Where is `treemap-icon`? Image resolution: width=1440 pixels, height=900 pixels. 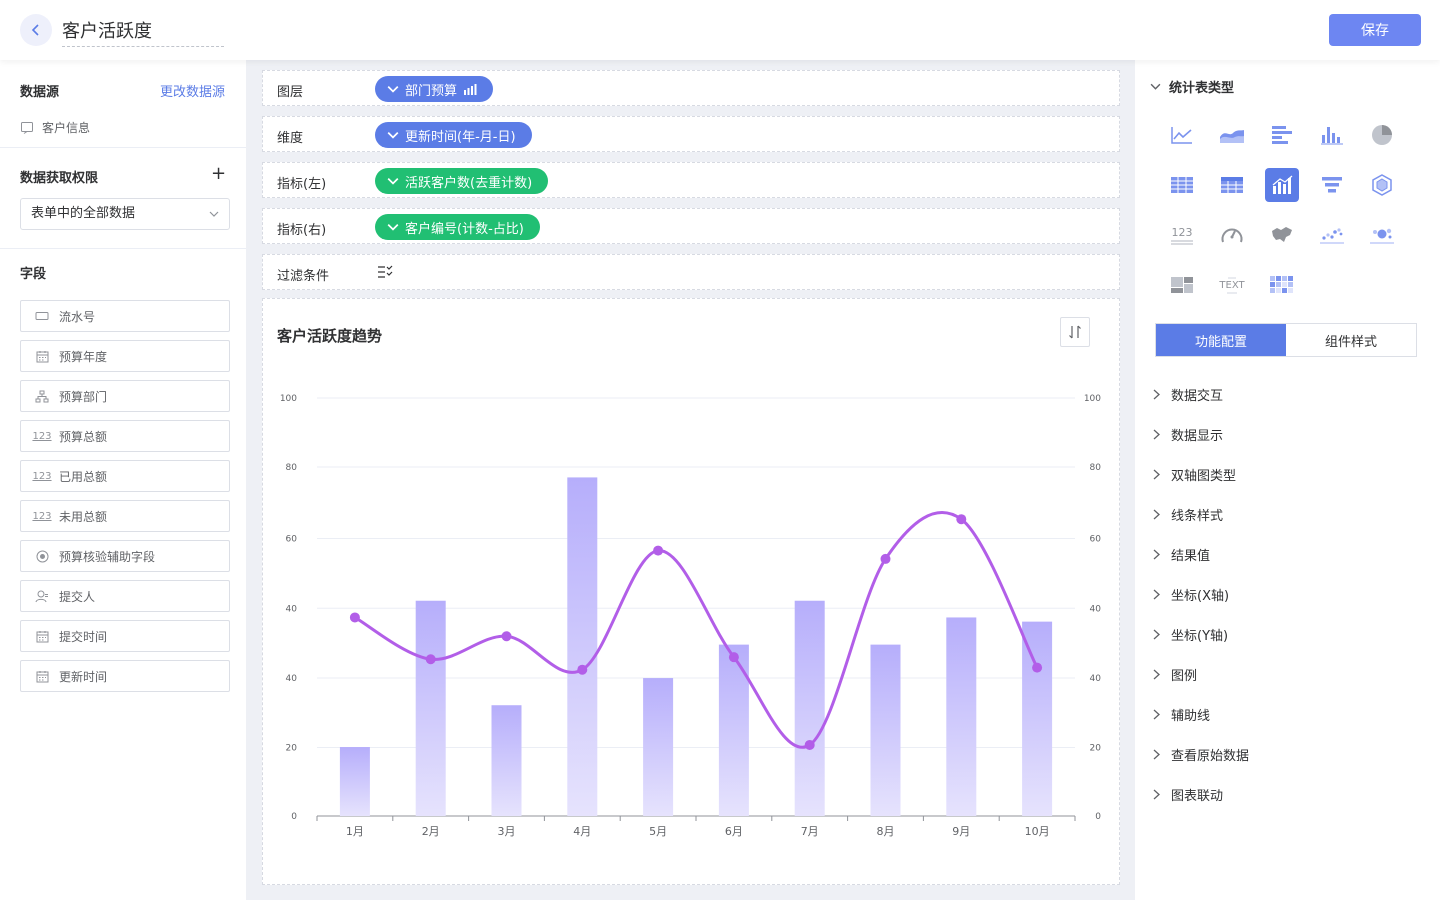
treemap-icon is located at coordinates (1182, 285).